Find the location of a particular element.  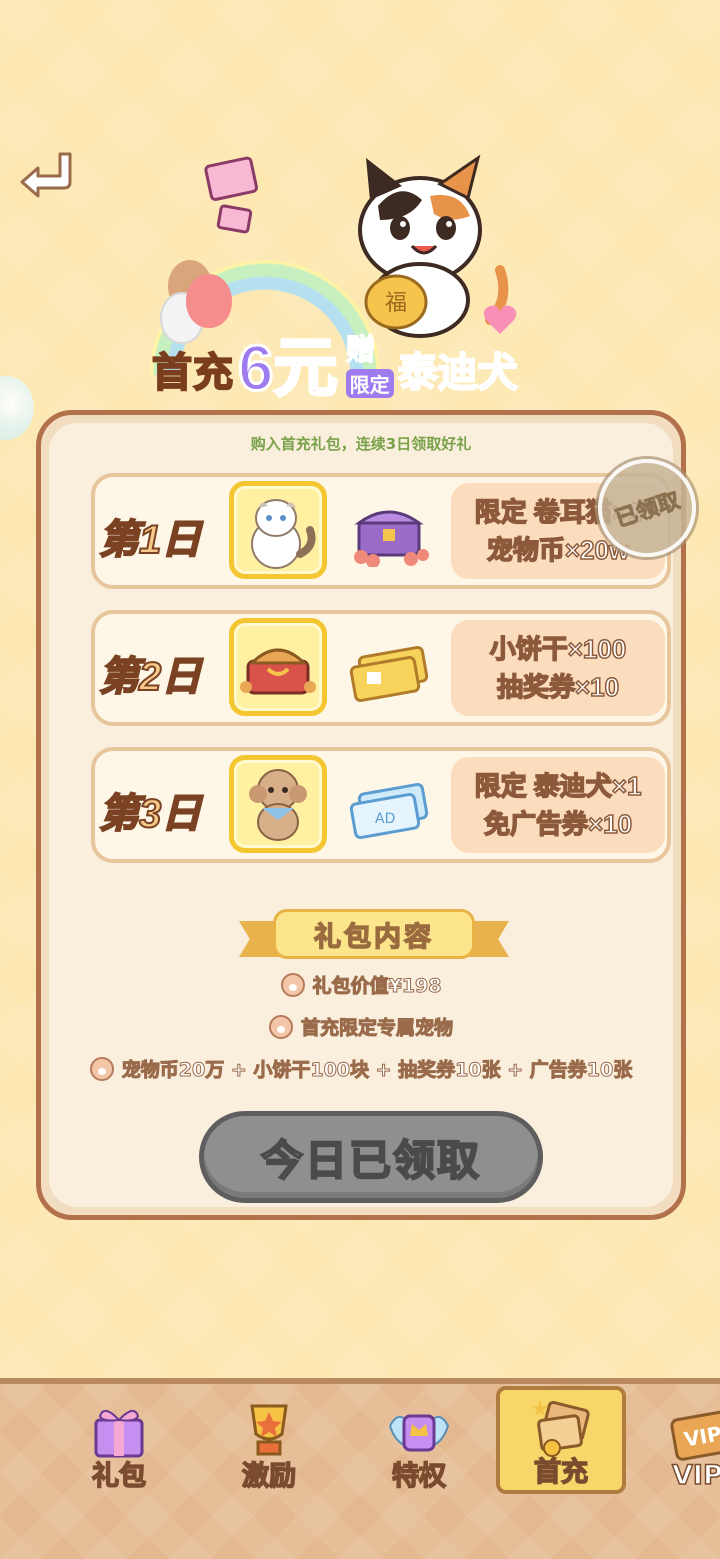

nav-label: 特权 is located at coordinates (419, 1476).